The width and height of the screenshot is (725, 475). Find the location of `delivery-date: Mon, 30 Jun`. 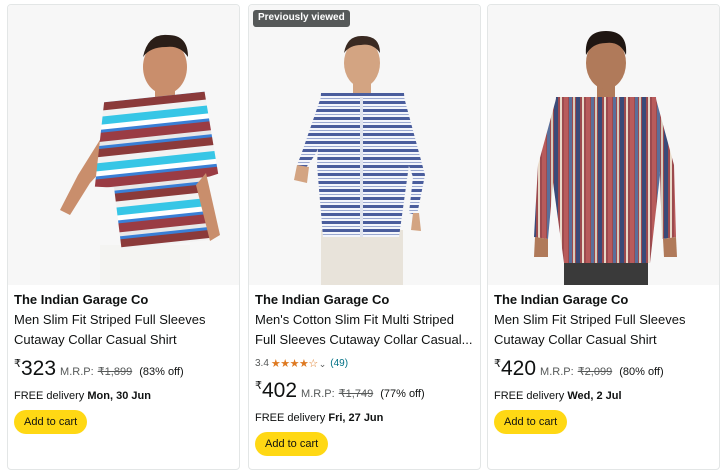

delivery-date: Mon, 30 Jun is located at coordinates (119, 396).